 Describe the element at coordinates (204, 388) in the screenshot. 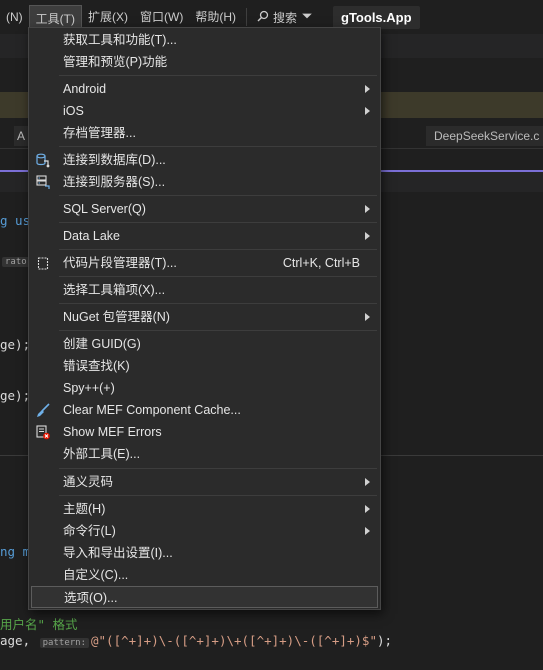

I see `menu-item-spy: Spy++(+)` at that location.